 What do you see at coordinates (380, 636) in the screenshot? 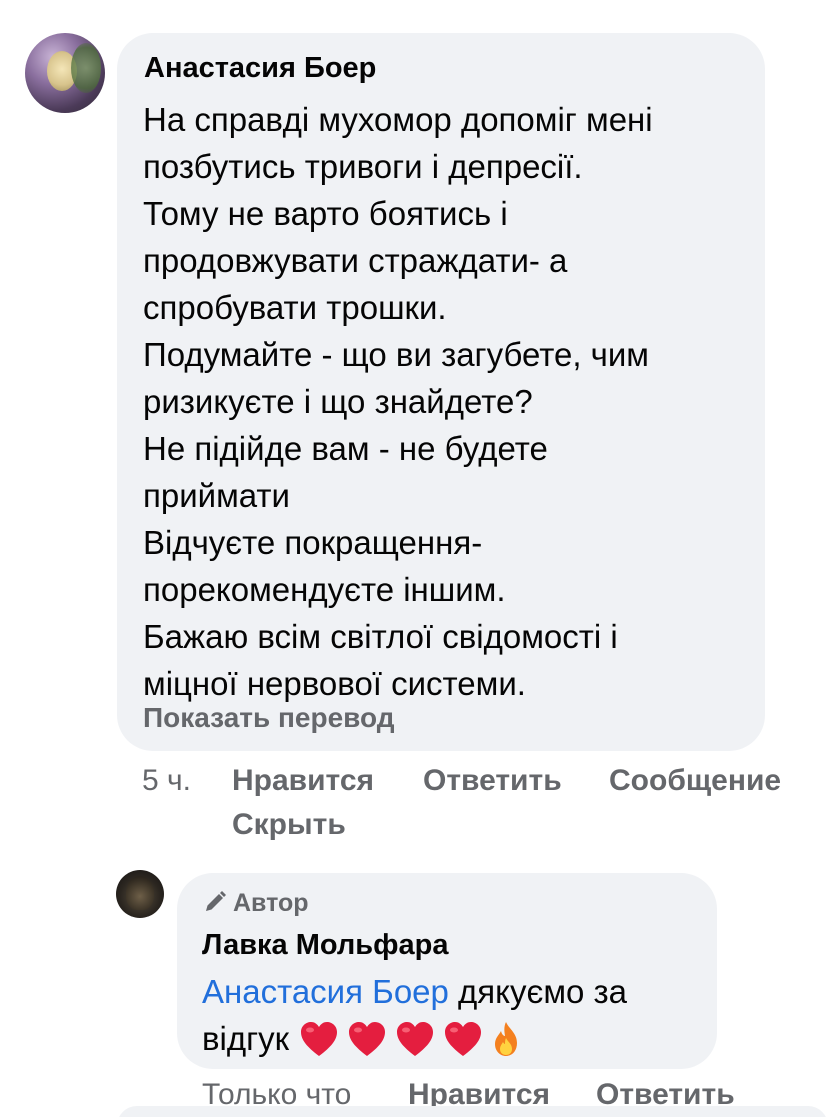
I see `comment-line: Бажаю всім світлої свідомості і` at bounding box center [380, 636].